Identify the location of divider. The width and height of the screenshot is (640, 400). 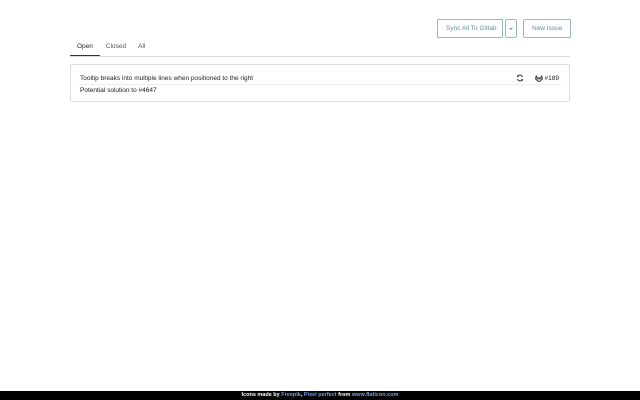
(320, 84).